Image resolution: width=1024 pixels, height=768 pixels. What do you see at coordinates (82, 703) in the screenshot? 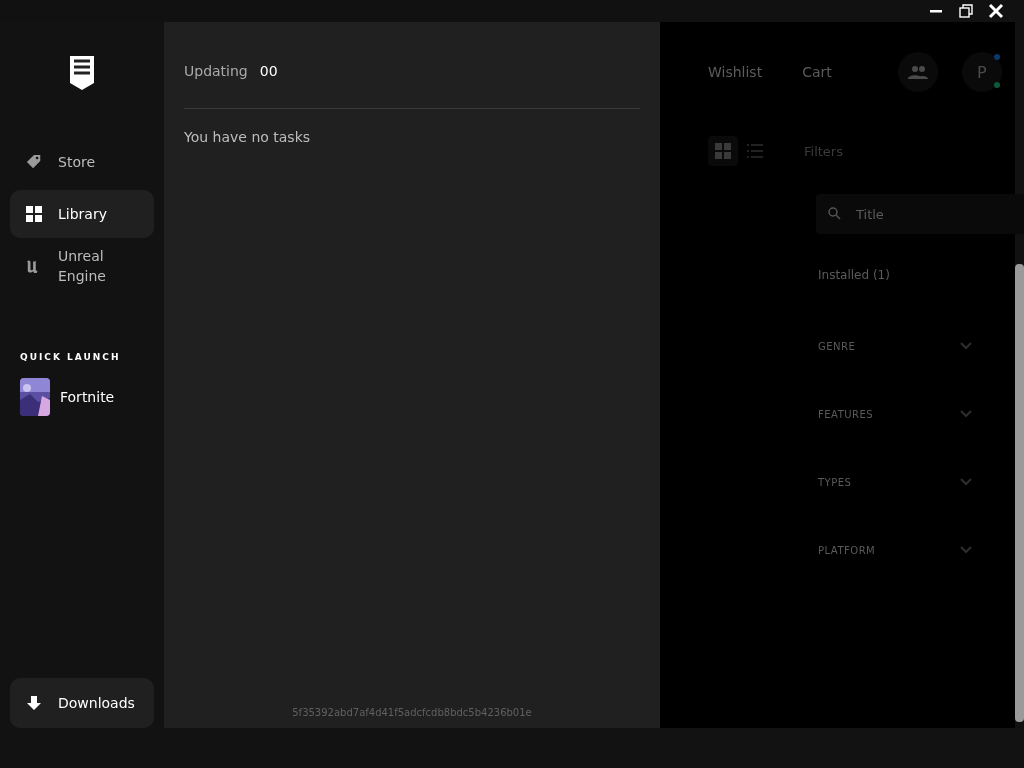
I see `downloads-button: Downloads` at bounding box center [82, 703].